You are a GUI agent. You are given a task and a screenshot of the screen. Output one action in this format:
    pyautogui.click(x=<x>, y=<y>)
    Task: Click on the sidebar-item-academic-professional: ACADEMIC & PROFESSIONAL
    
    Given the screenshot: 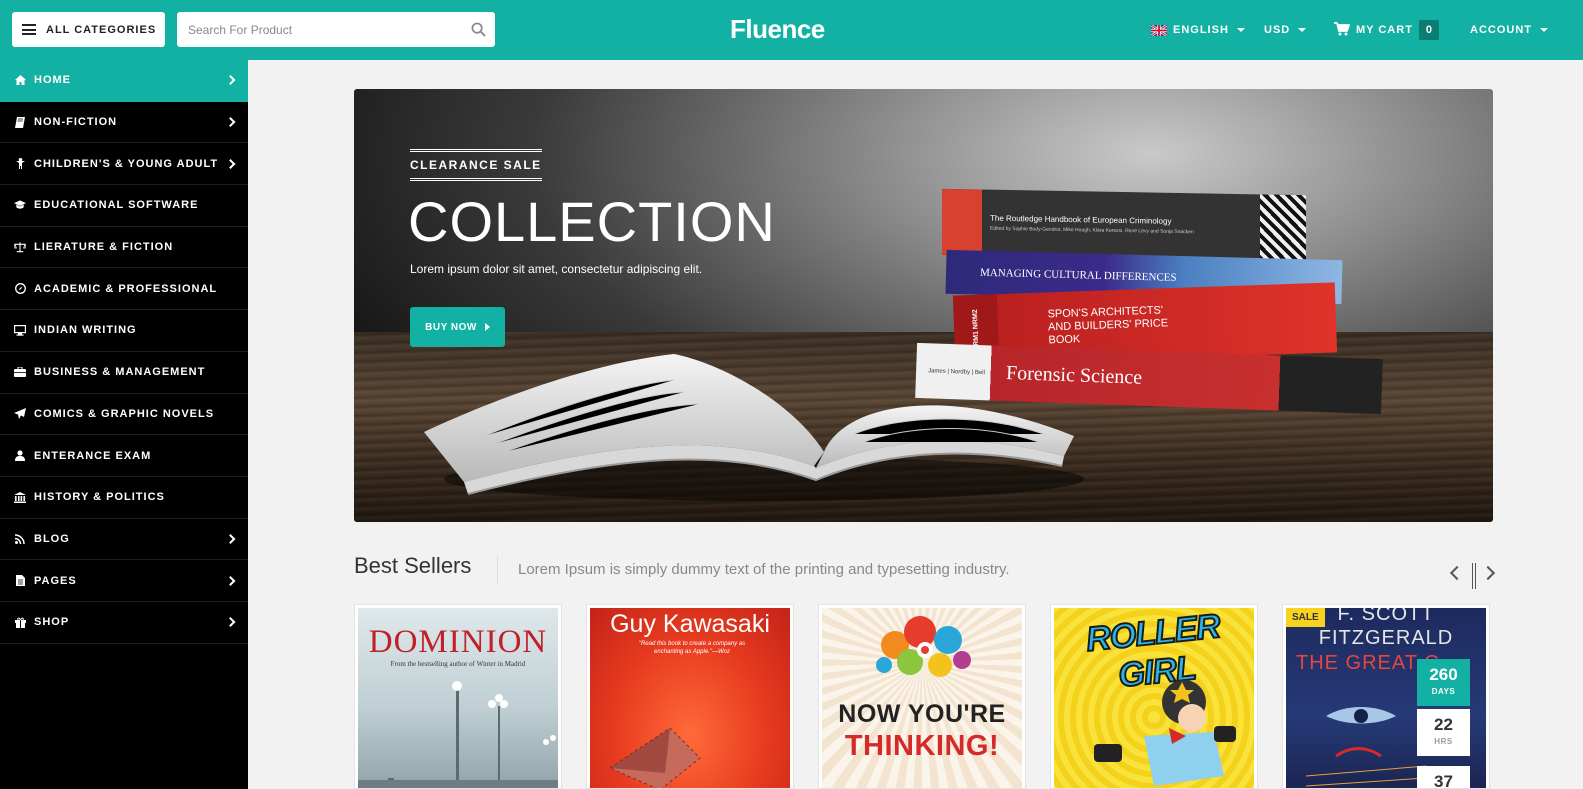 What is the action you would take?
    pyautogui.click(x=124, y=289)
    